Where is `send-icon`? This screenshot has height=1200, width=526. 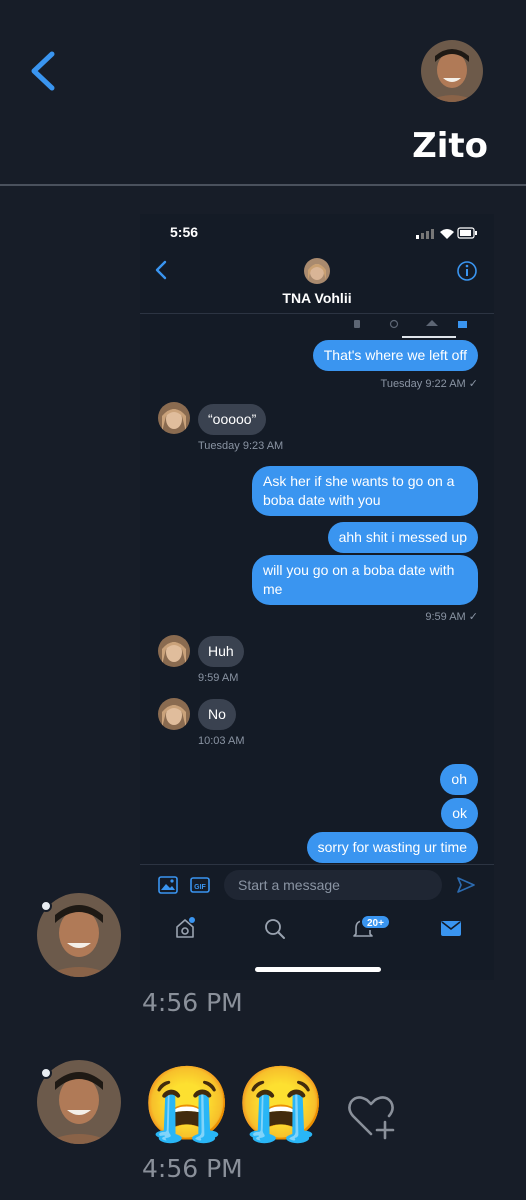
send-icon is located at coordinates (466, 885).